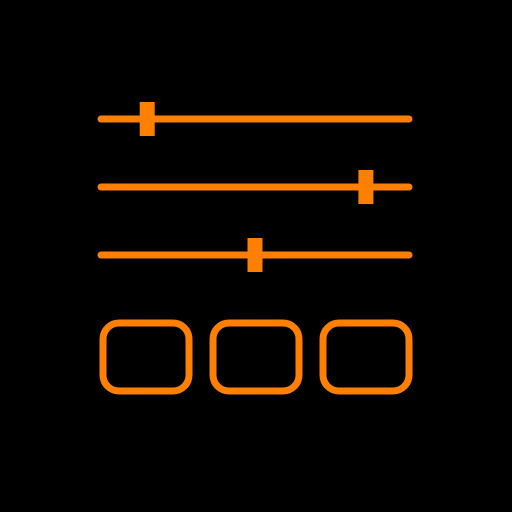  Describe the element at coordinates (366, 187) in the screenshot. I see `slider-2-knob` at that location.